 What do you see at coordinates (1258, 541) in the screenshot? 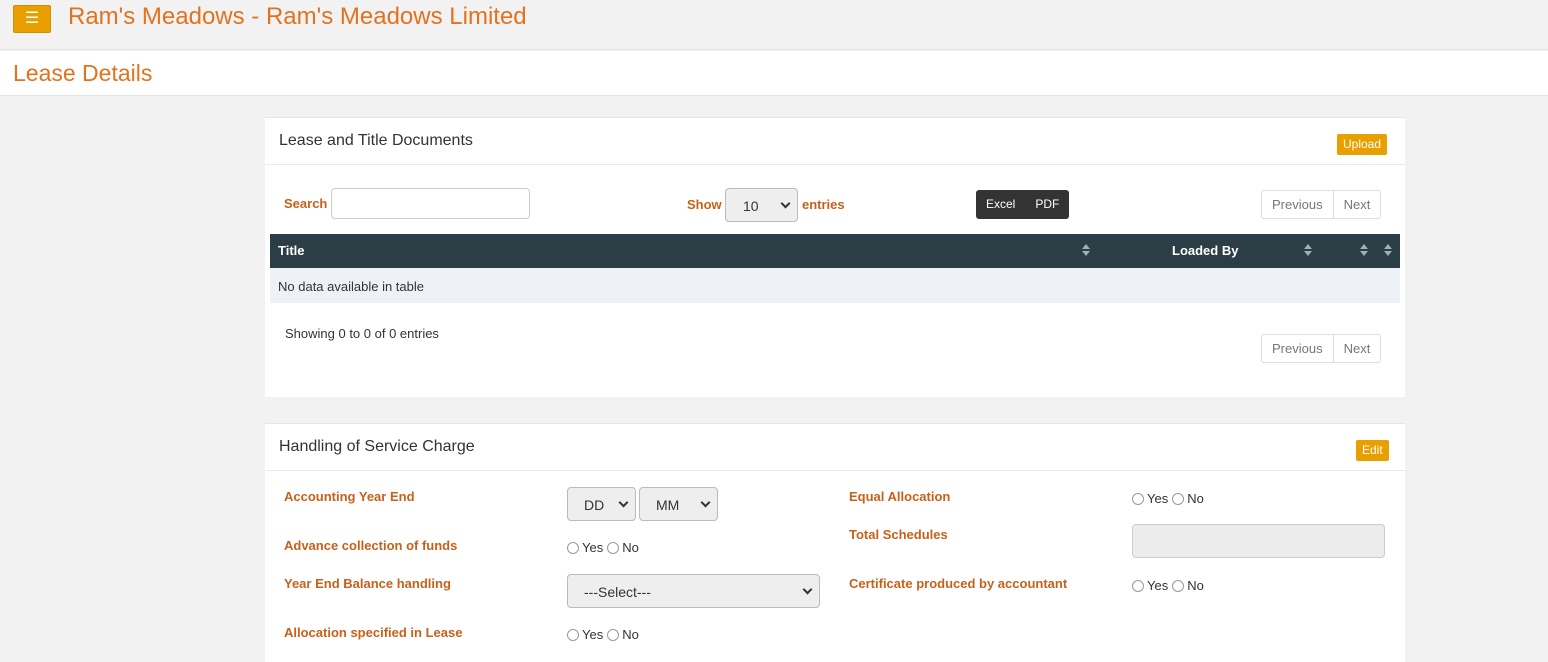
I see `total-schedules-input` at bounding box center [1258, 541].